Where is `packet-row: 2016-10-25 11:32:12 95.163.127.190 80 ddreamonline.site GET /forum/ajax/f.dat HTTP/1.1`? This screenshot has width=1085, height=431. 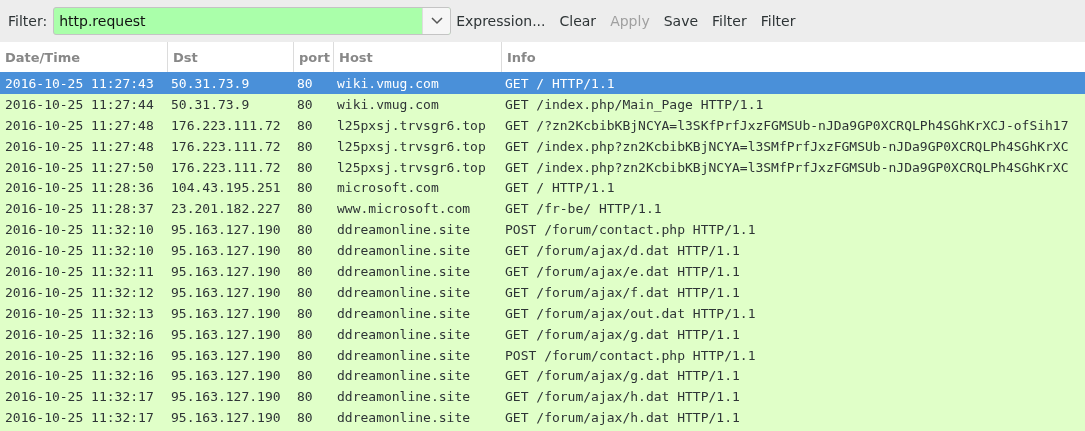
packet-row: 2016-10-25 11:32:12 95.163.127.190 80 ddreamonline.site GET /forum/ajax/f.dat HTTP/1.1 is located at coordinates (542, 292).